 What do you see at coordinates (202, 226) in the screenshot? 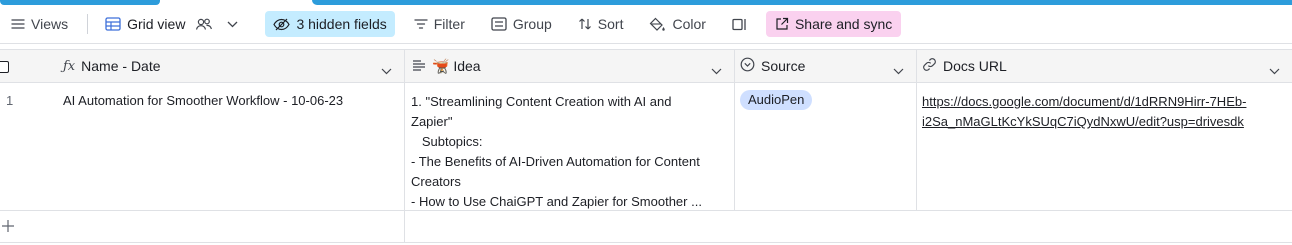
I see `add-row-cell` at bounding box center [202, 226].